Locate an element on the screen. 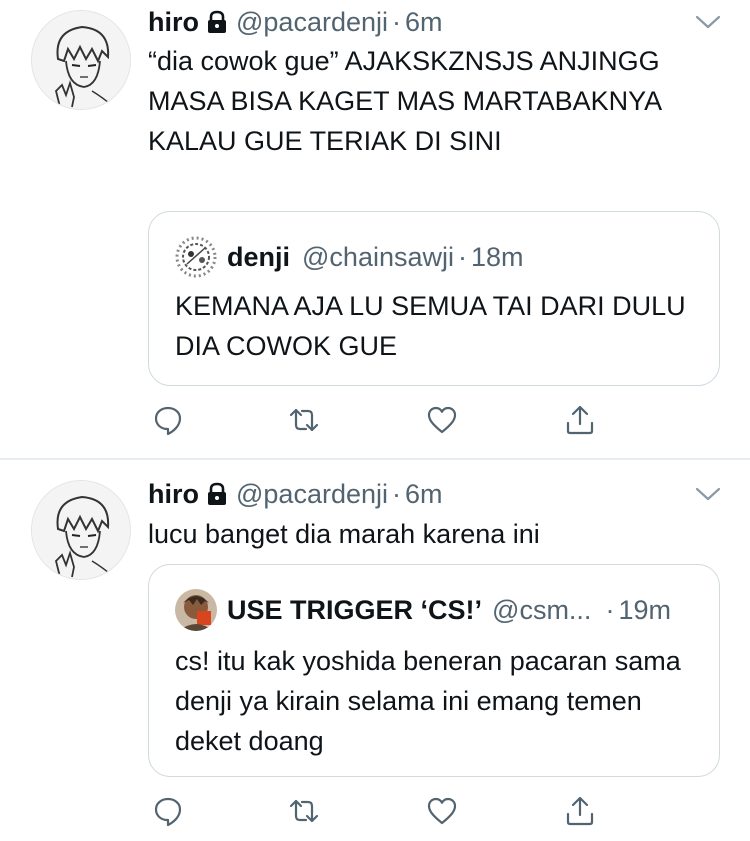 The image size is (750, 841). quoted-header: USE TRIGGER ‘CS!’ @csm... · 19m is located at coordinates (449, 610).